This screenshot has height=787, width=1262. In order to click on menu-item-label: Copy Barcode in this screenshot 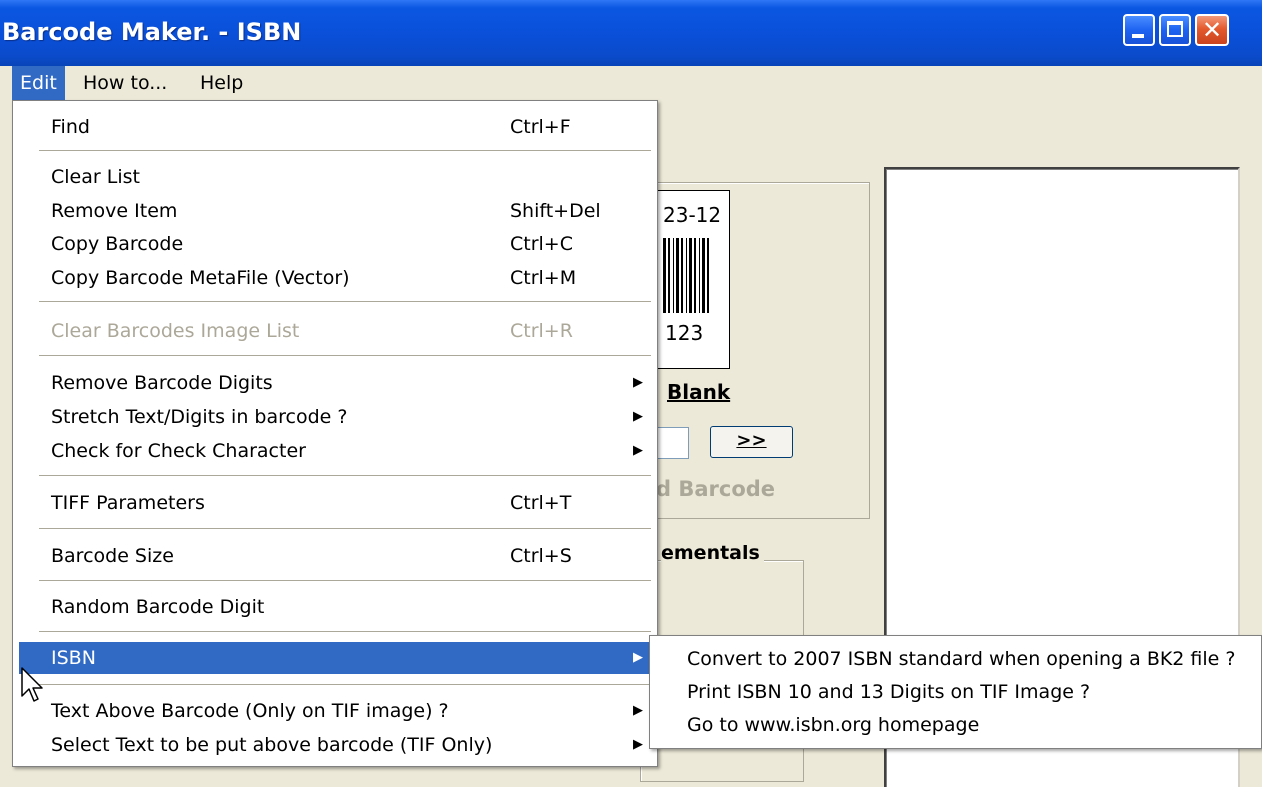, I will do `click(117, 244)`.